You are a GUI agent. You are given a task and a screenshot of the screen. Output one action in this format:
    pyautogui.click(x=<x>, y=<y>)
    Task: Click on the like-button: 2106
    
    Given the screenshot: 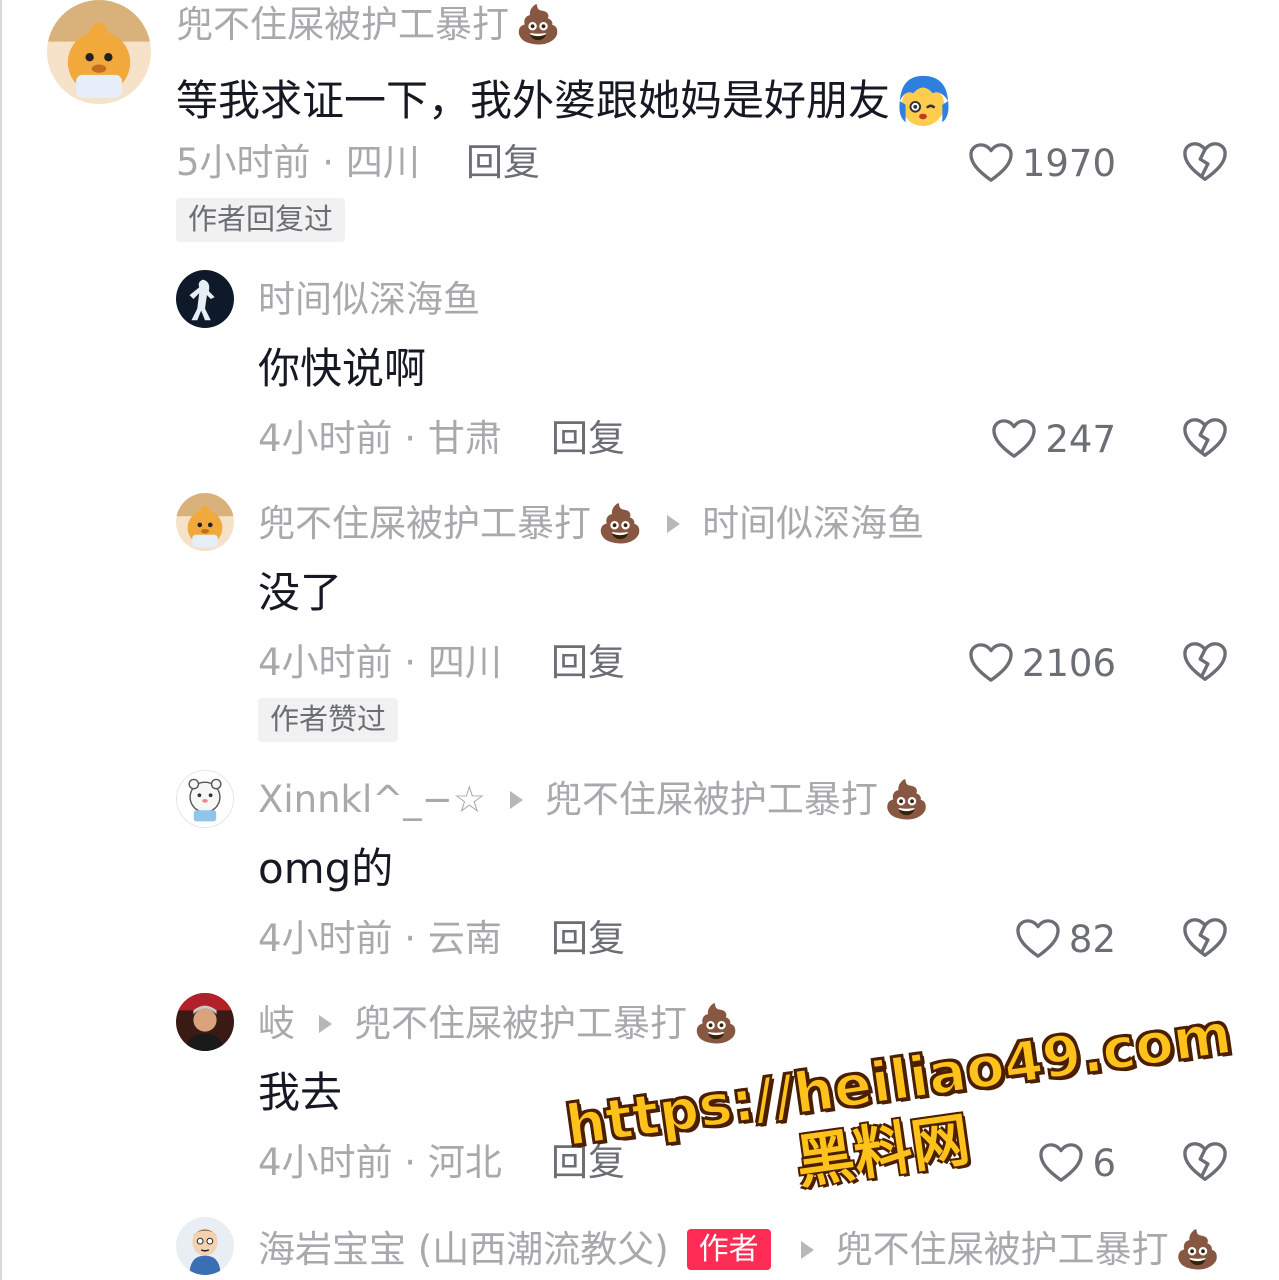 What is the action you would take?
    pyautogui.click(x=1038, y=663)
    